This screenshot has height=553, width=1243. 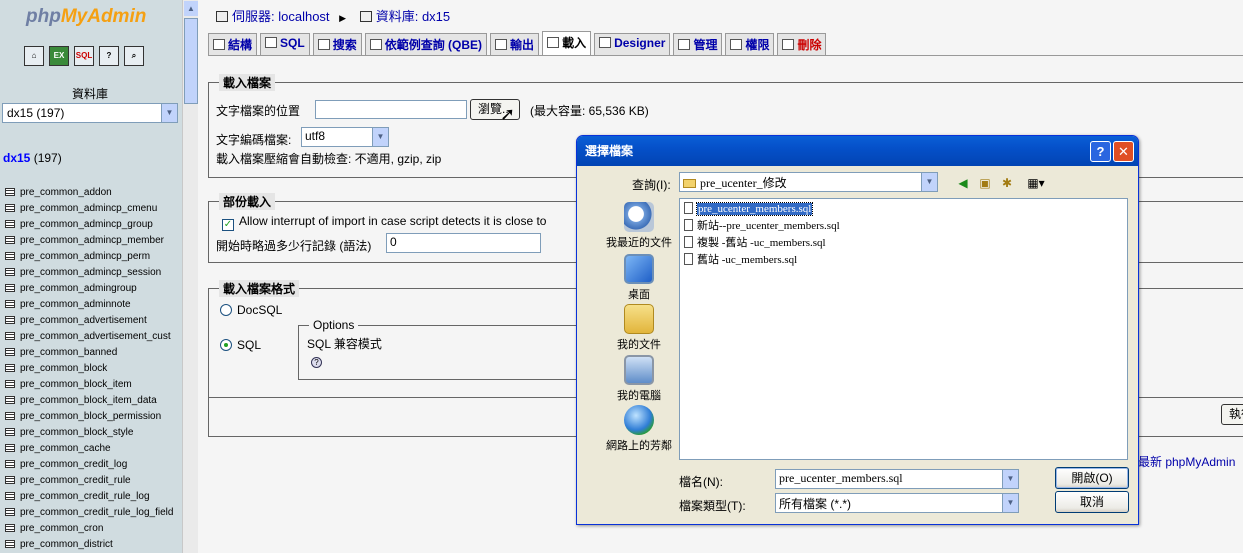 What do you see at coordinates (92, 240) in the screenshot?
I see `table-name: pre_common_admincp_member` at bounding box center [92, 240].